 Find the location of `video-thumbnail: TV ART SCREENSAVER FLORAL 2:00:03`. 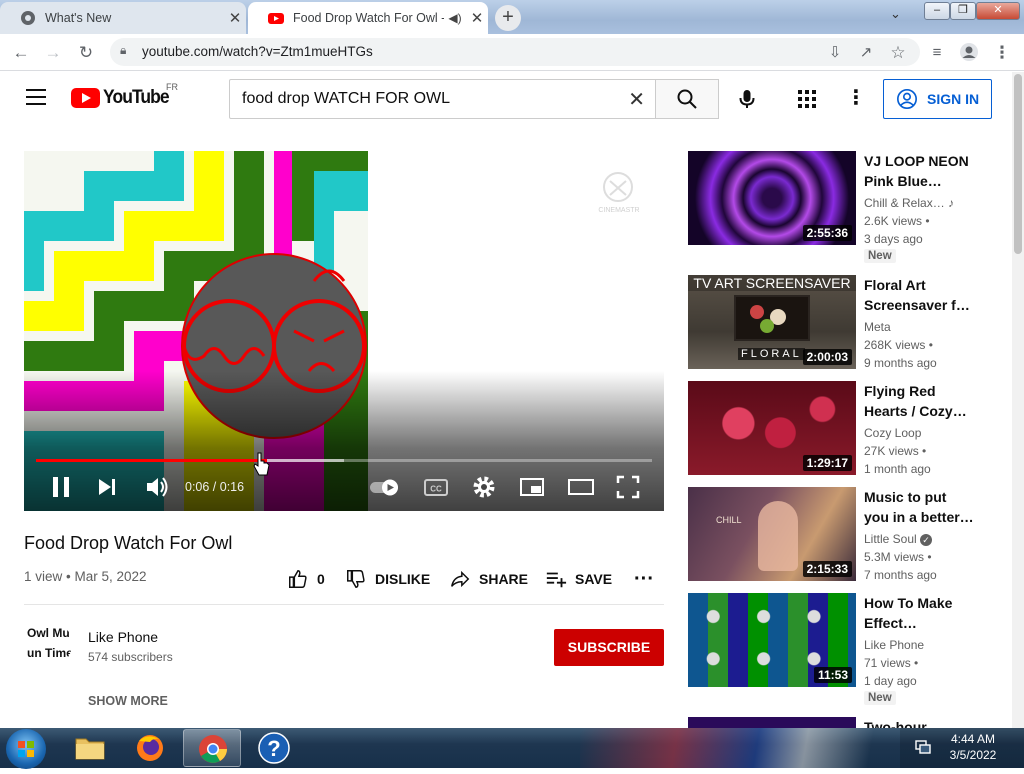

video-thumbnail: TV ART SCREENSAVER FLORAL 2:00:03 is located at coordinates (772, 322).